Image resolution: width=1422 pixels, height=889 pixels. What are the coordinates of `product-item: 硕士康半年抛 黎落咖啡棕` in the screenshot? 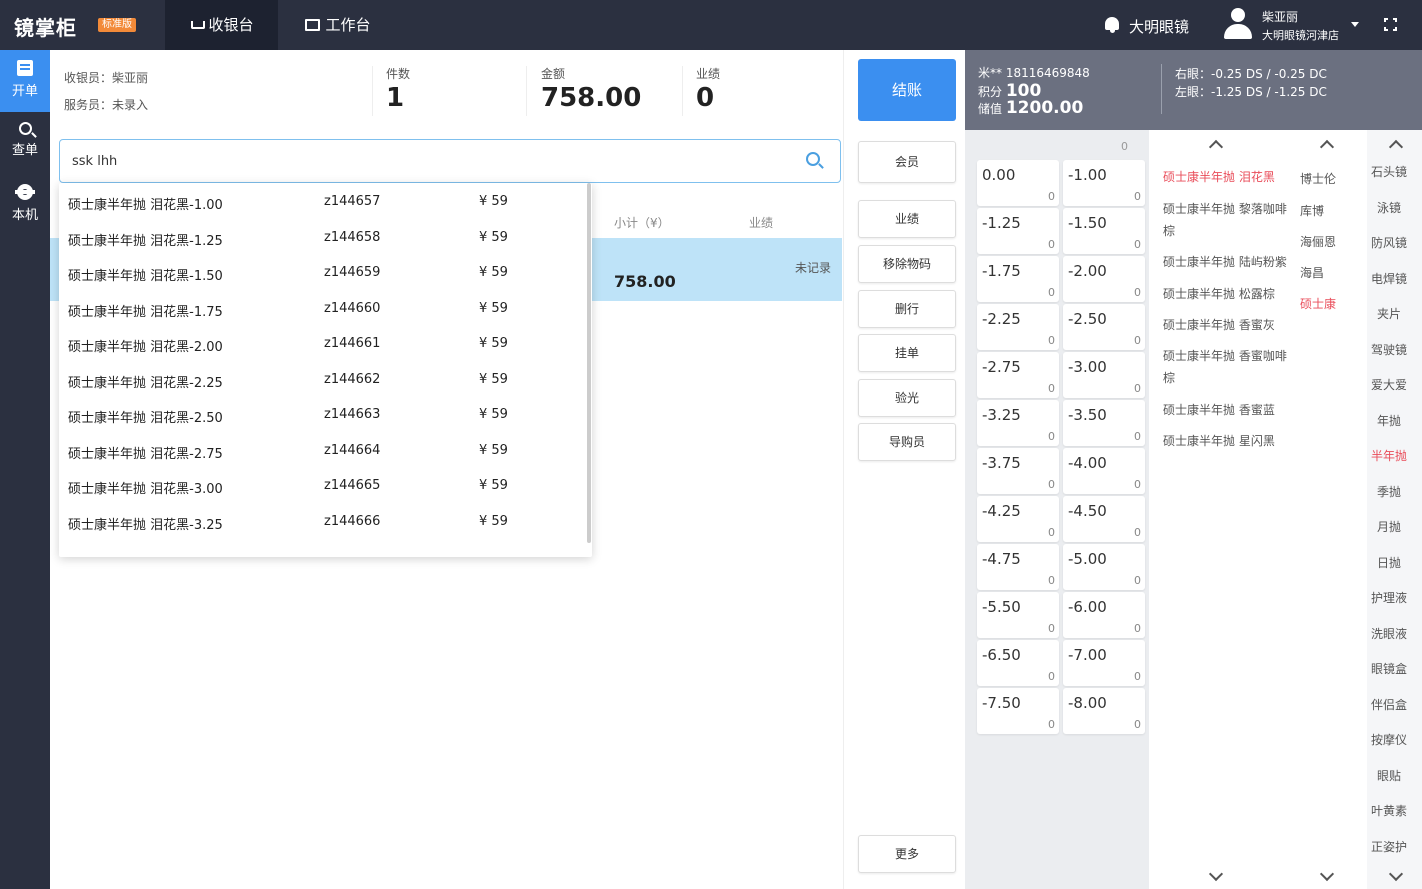 It's located at (1227, 220).